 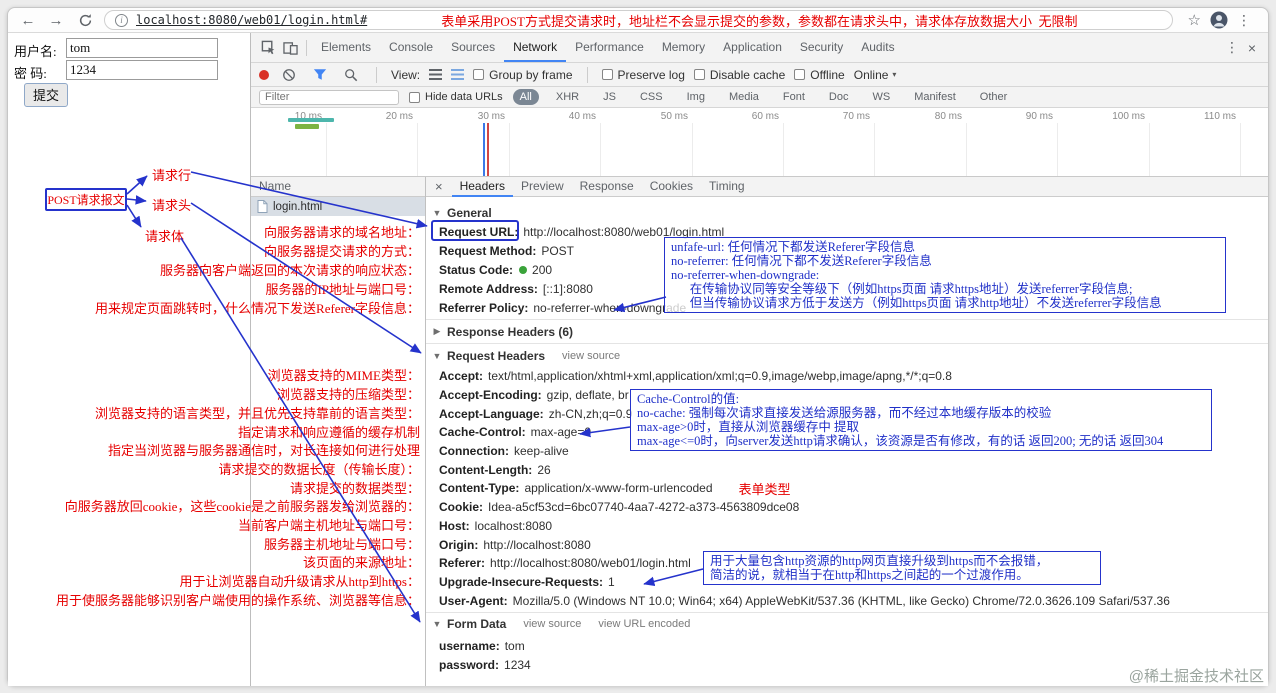 I want to click on filter-type-manifest: Manifest, so click(x=935, y=97).